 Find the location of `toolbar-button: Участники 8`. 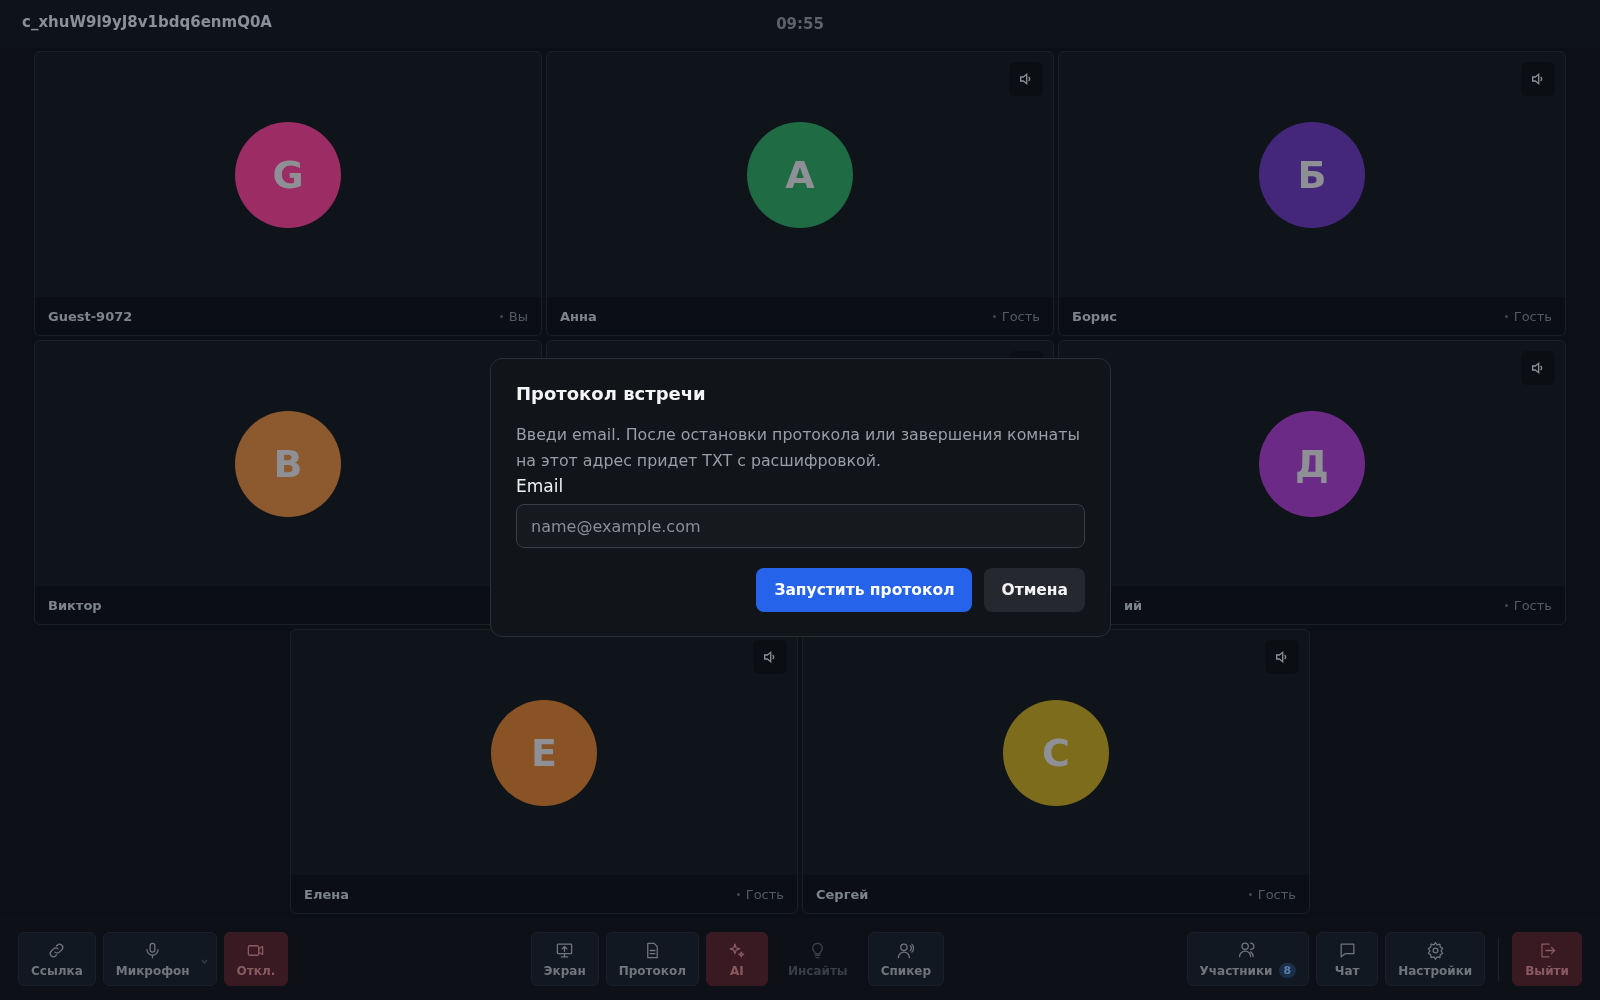

toolbar-button: Участники 8 is located at coordinates (1248, 959).